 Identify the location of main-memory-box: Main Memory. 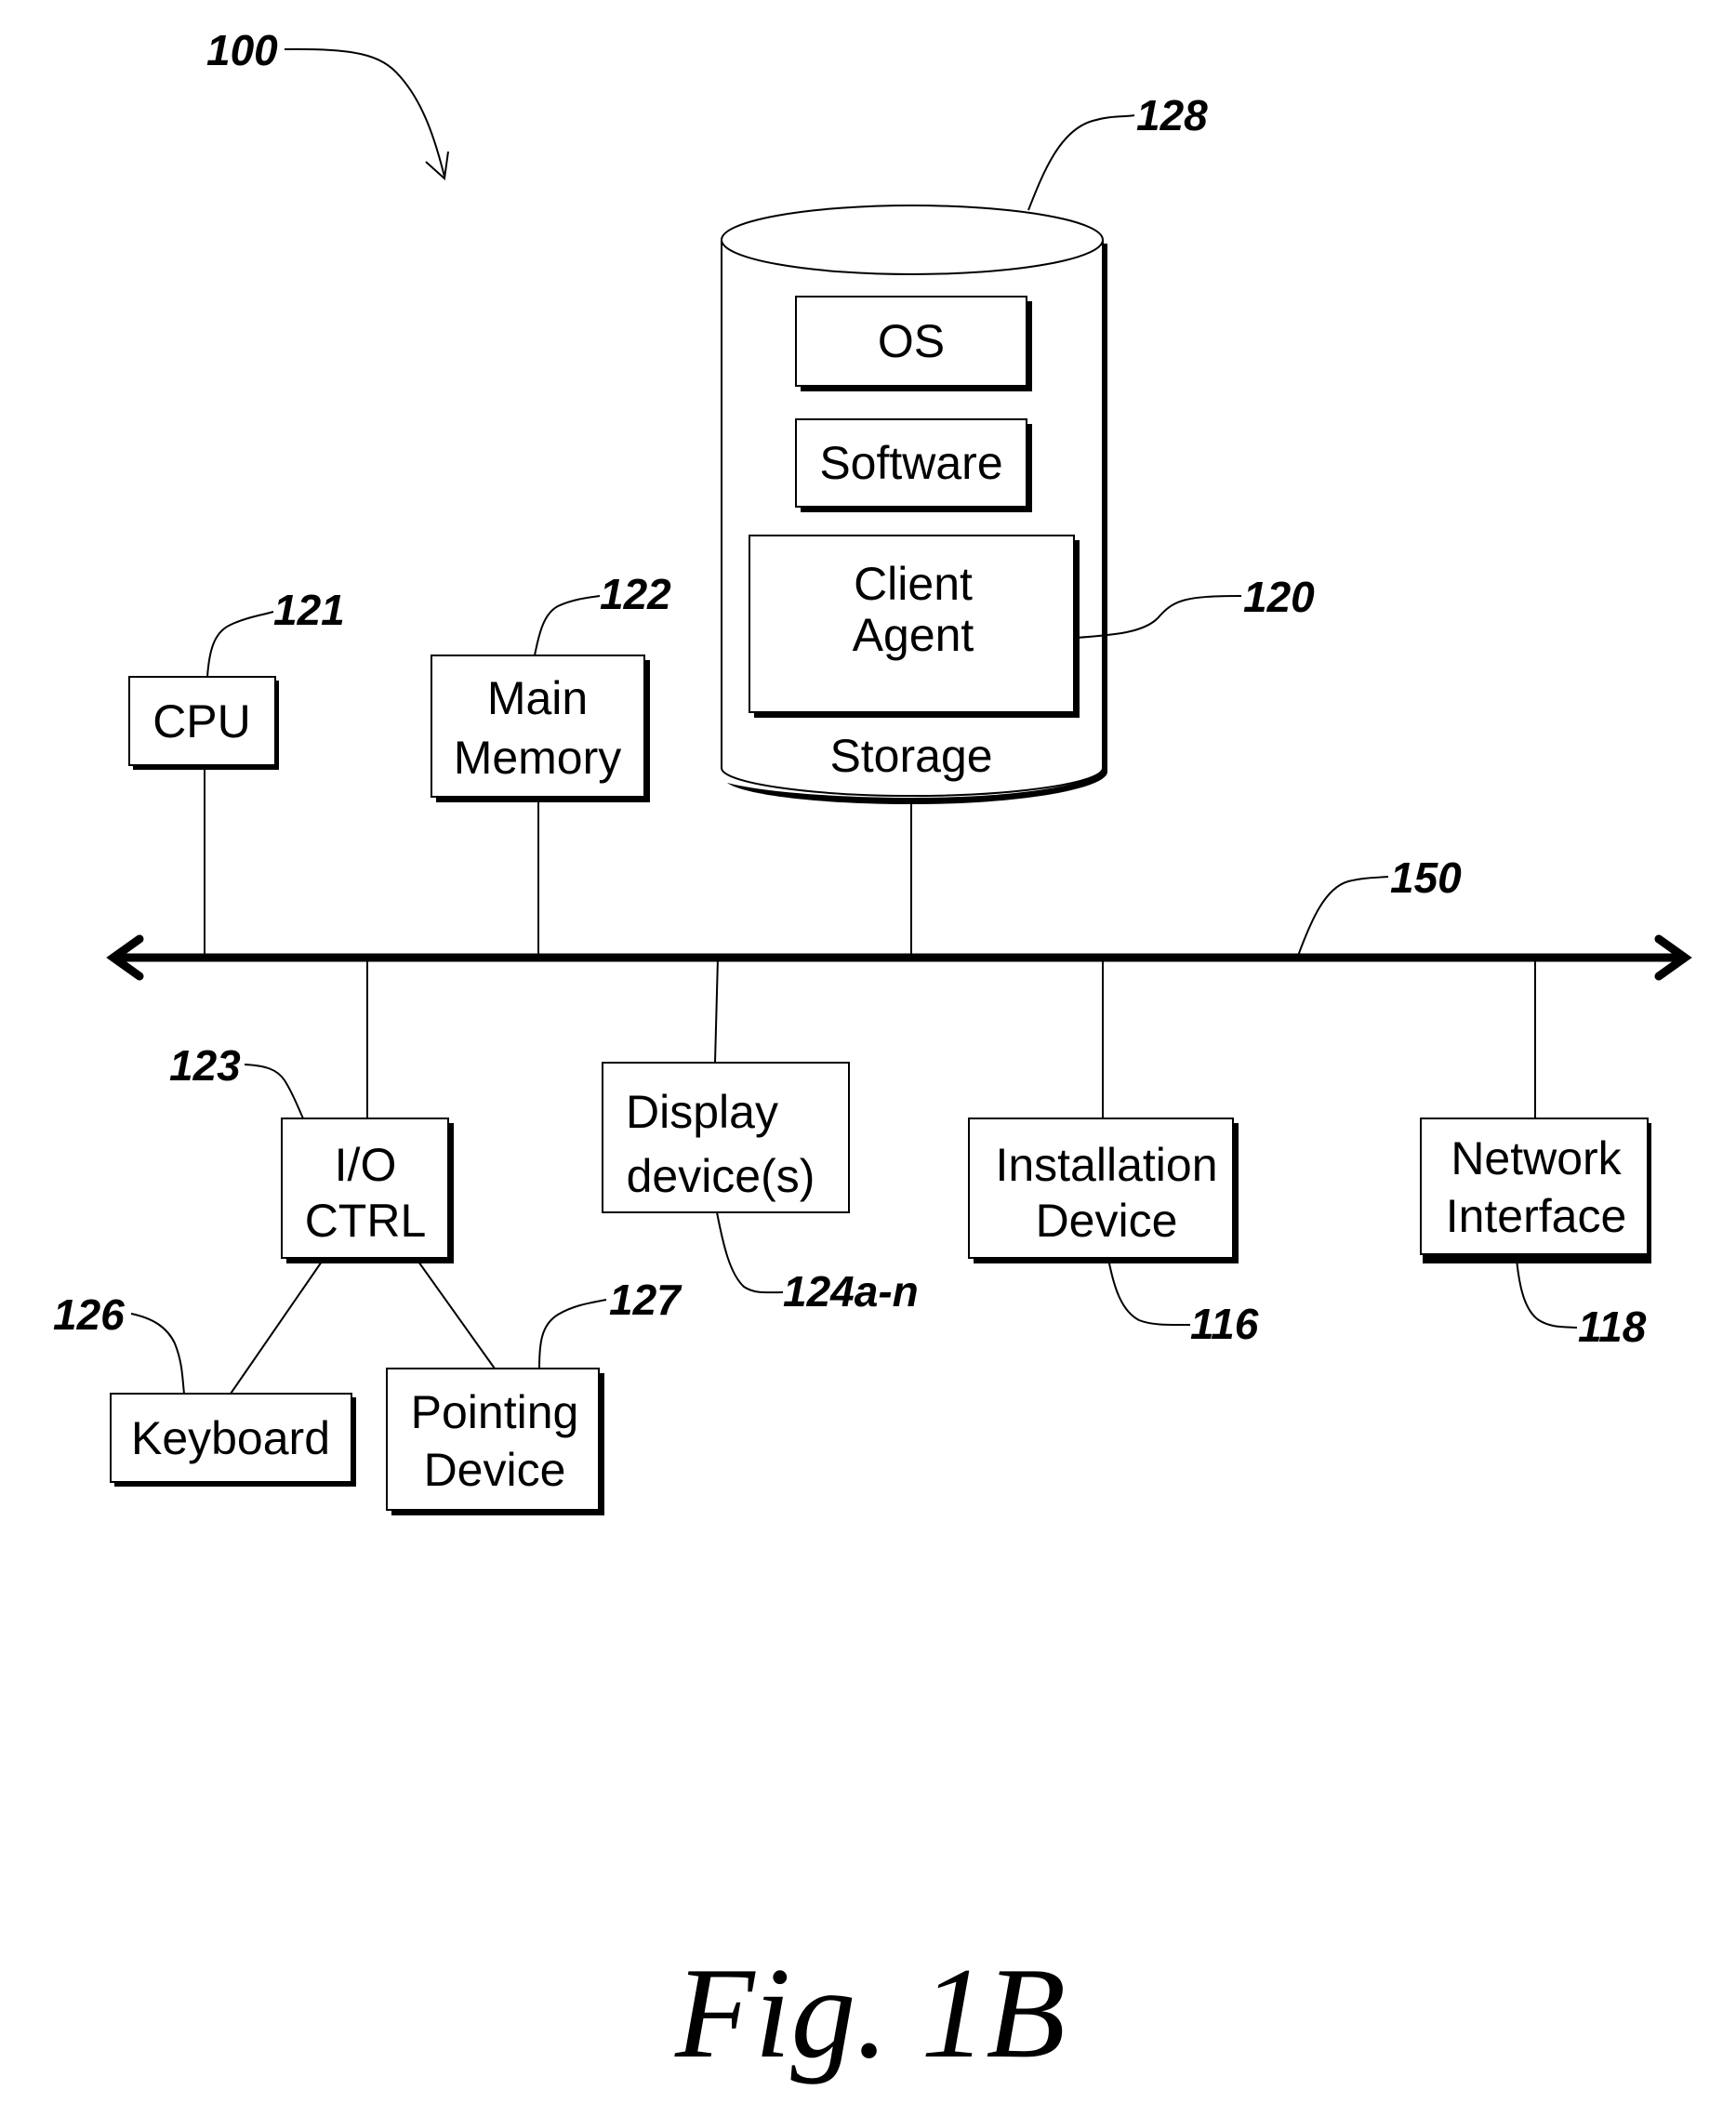
(540, 728).